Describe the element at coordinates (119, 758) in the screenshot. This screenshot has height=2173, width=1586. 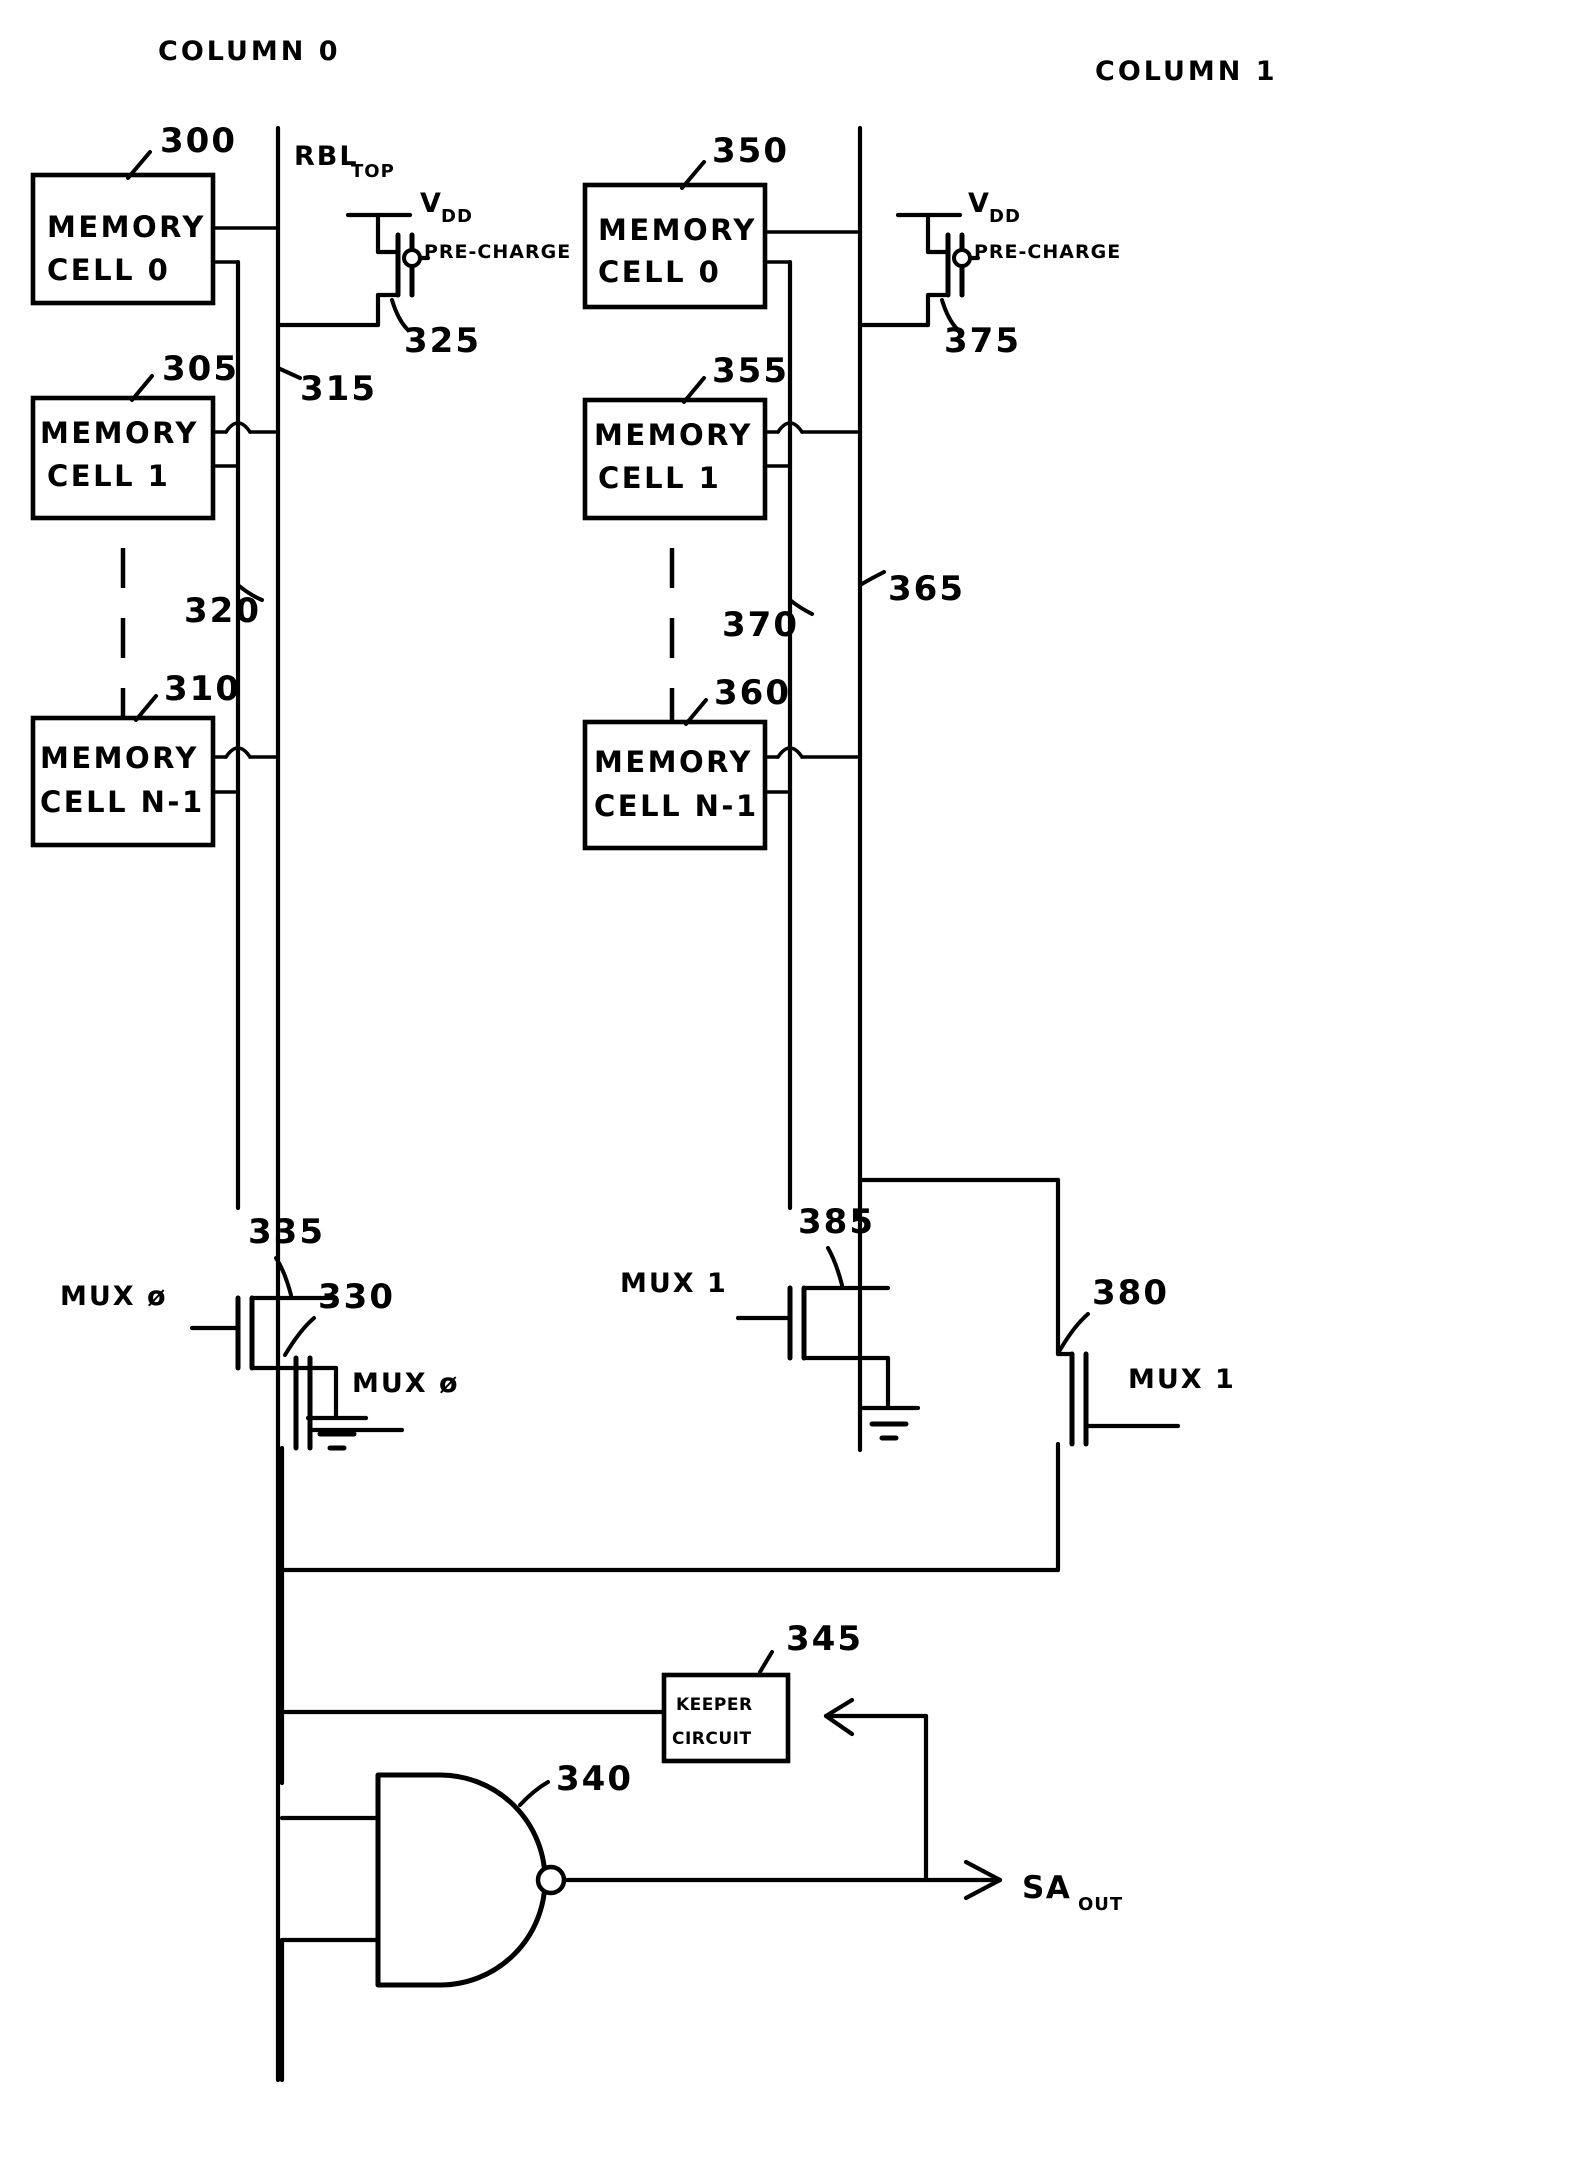
I see `memory-cell-310-line1: MEMORY` at that location.